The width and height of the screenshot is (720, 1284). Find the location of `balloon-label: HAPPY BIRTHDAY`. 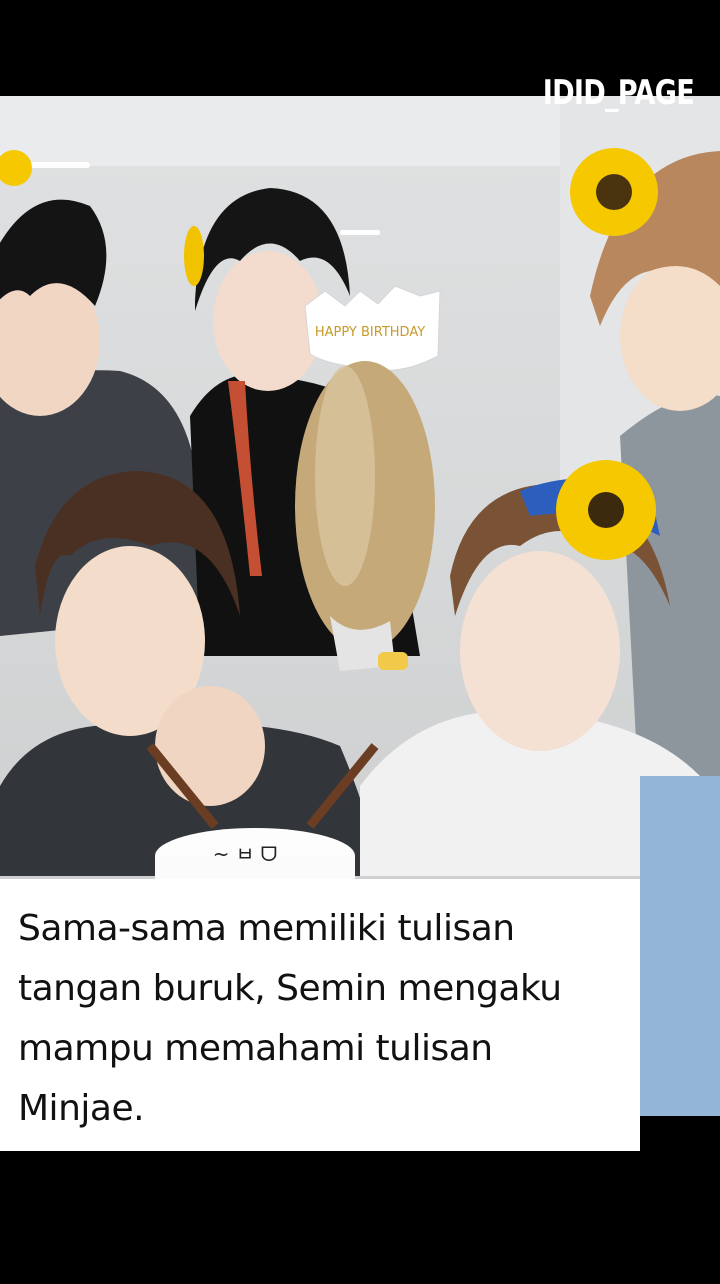

balloon-label: HAPPY BIRTHDAY is located at coordinates (370, 332).